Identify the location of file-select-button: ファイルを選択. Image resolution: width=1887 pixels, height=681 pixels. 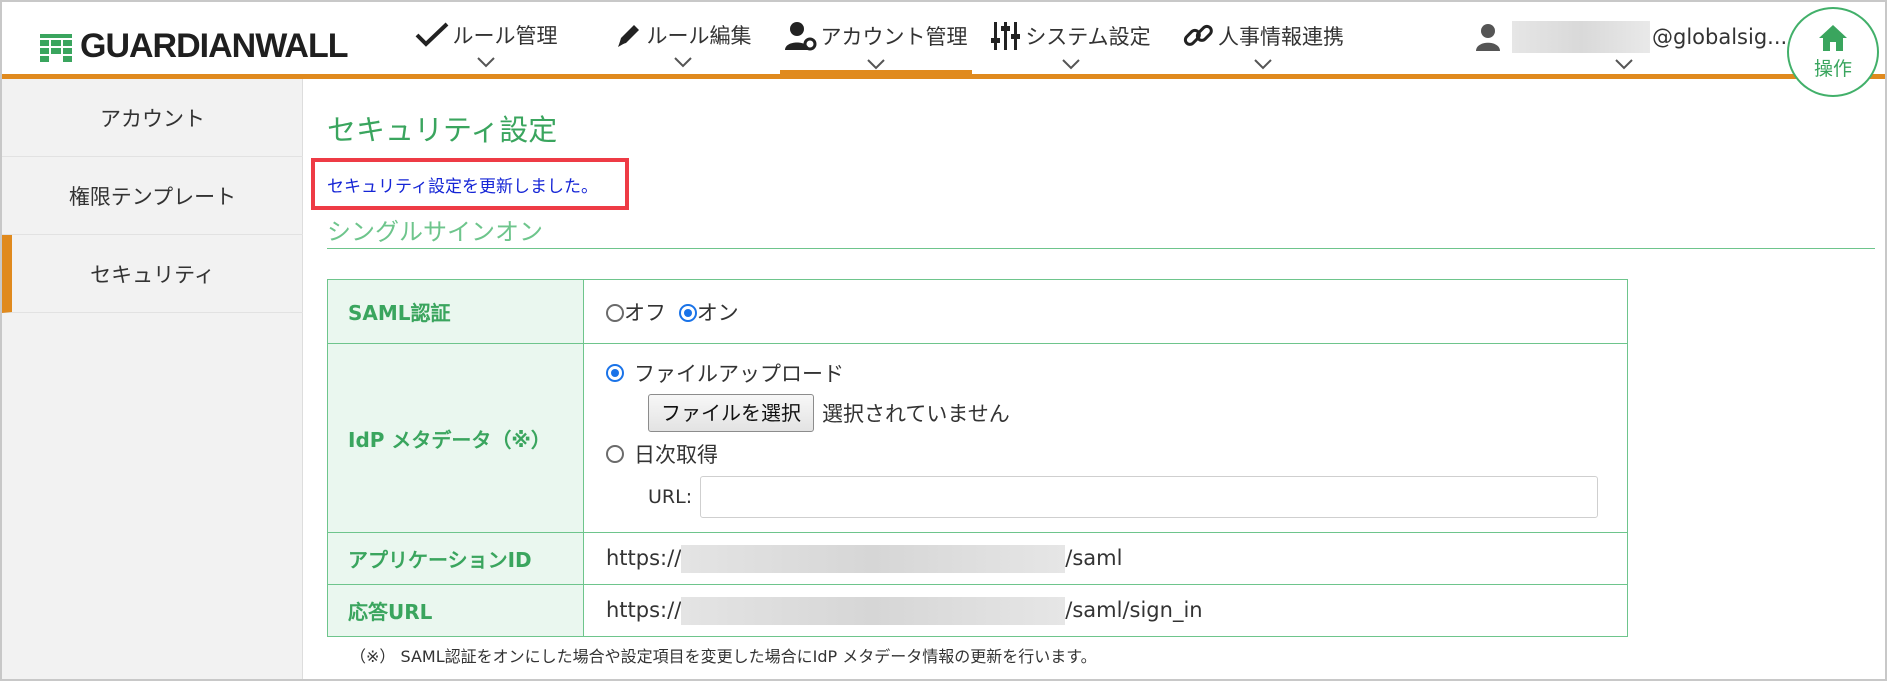
(731, 413).